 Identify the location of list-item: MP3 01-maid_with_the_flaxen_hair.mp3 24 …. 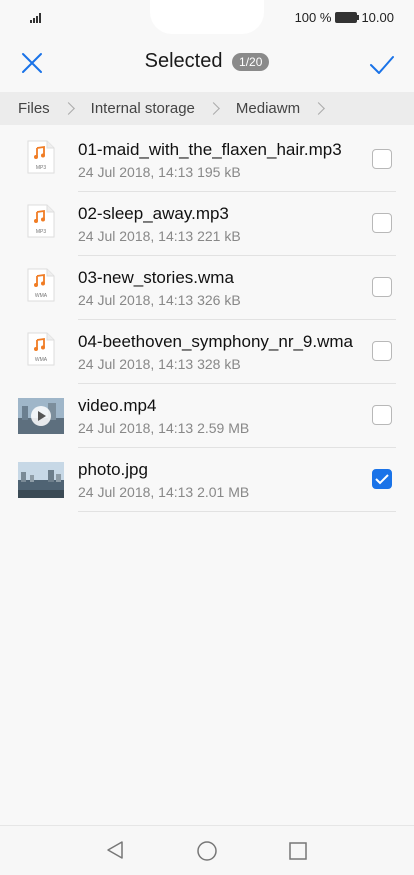
(207, 160).